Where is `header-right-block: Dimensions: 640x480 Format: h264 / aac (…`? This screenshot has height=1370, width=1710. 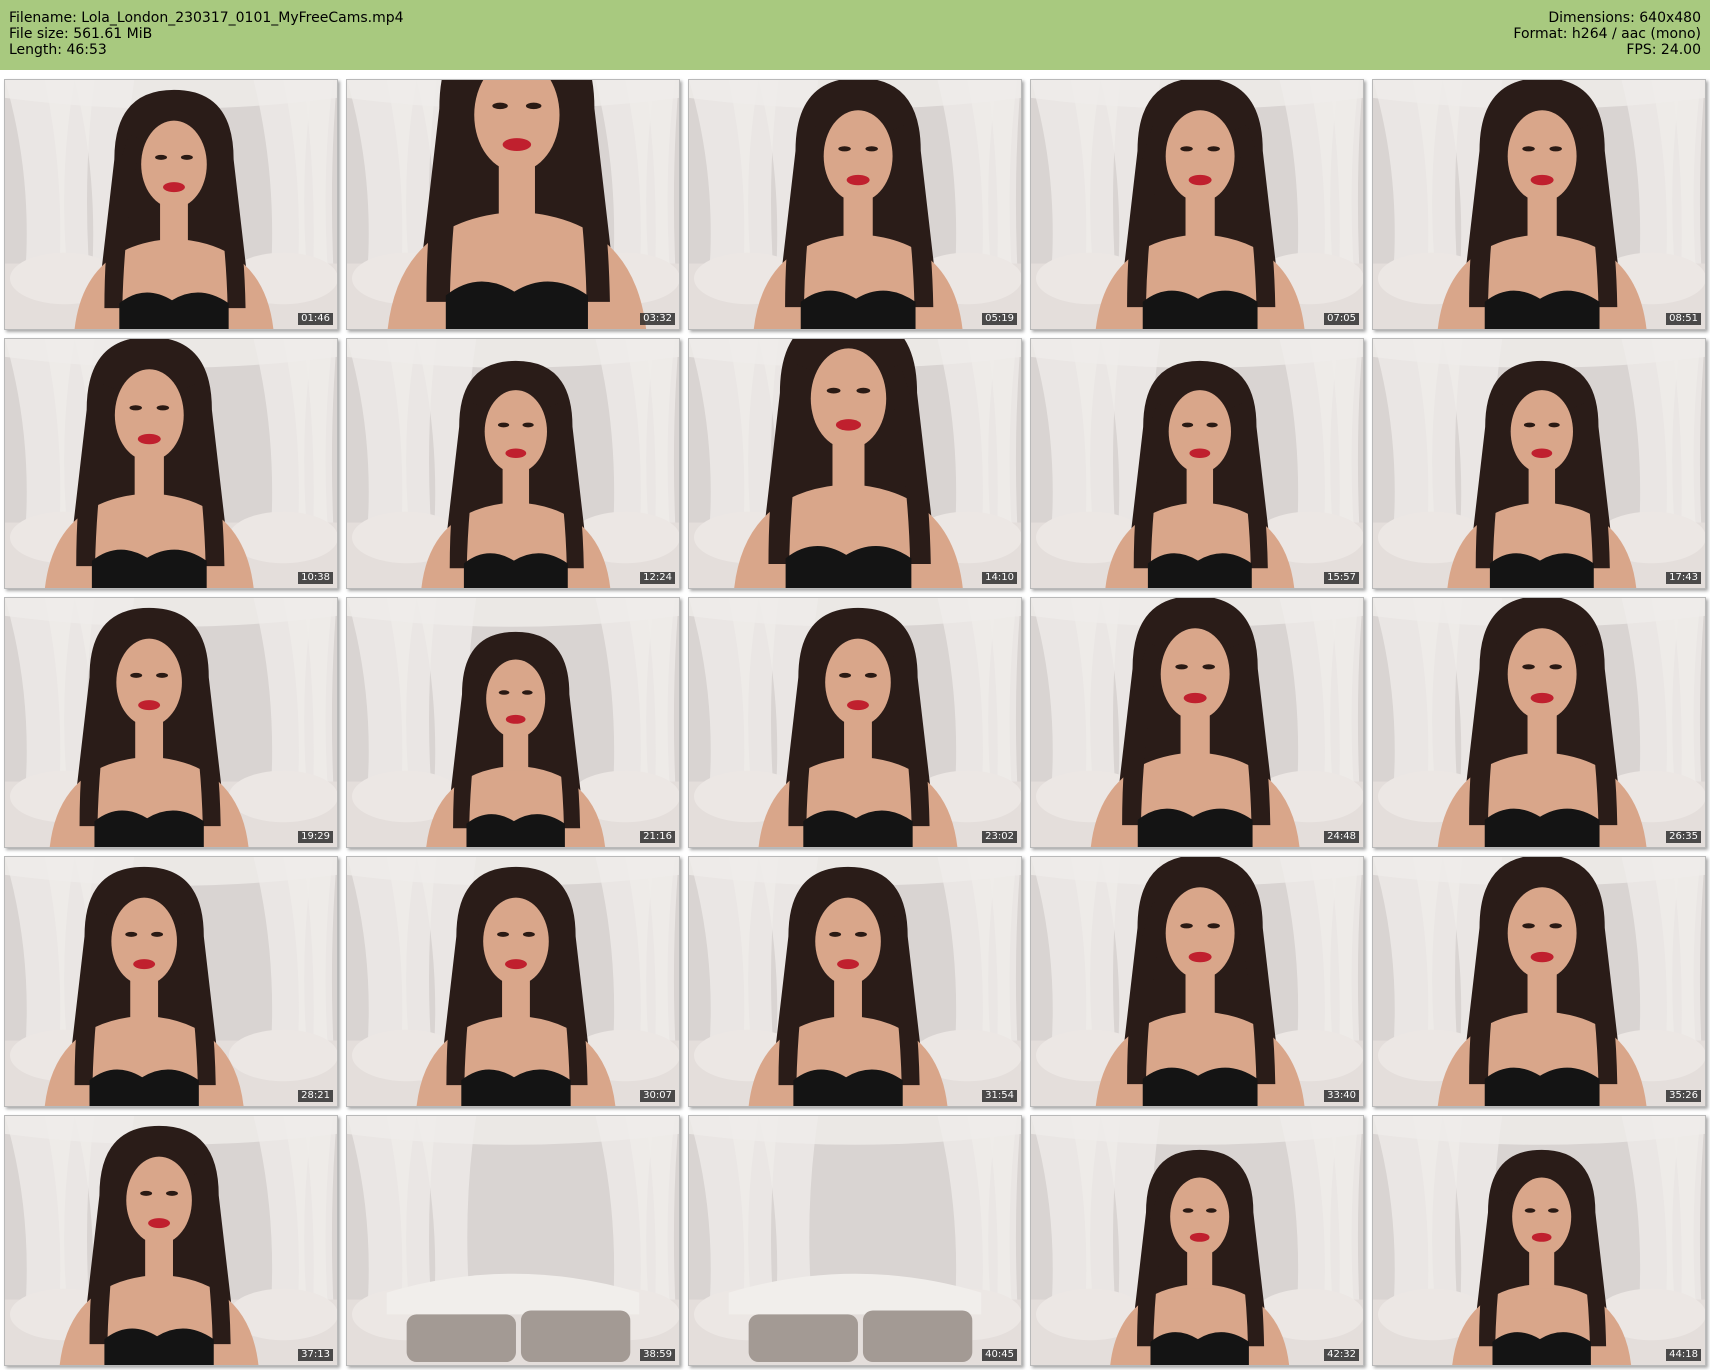 header-right-block: Dimensions: 640x480 Format: h264 / aac (… is located at coordinates (1607, 34).